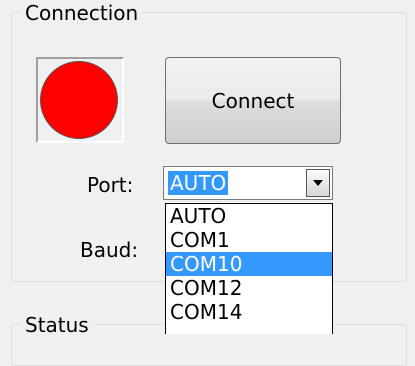 This screenshot has width=415, height=366. I want to click on port-dropdown-button, so click(318, 183).